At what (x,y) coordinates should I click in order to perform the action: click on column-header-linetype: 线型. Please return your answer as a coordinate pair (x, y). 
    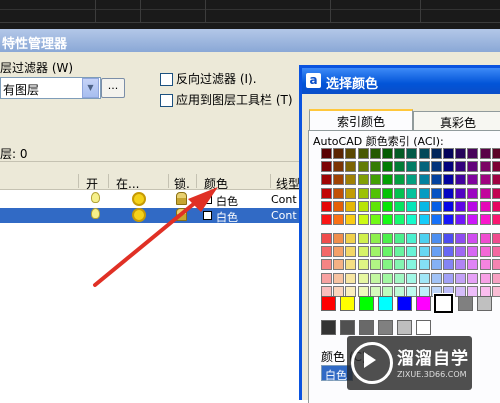
    Looking at the image, I should click on (288, 183).